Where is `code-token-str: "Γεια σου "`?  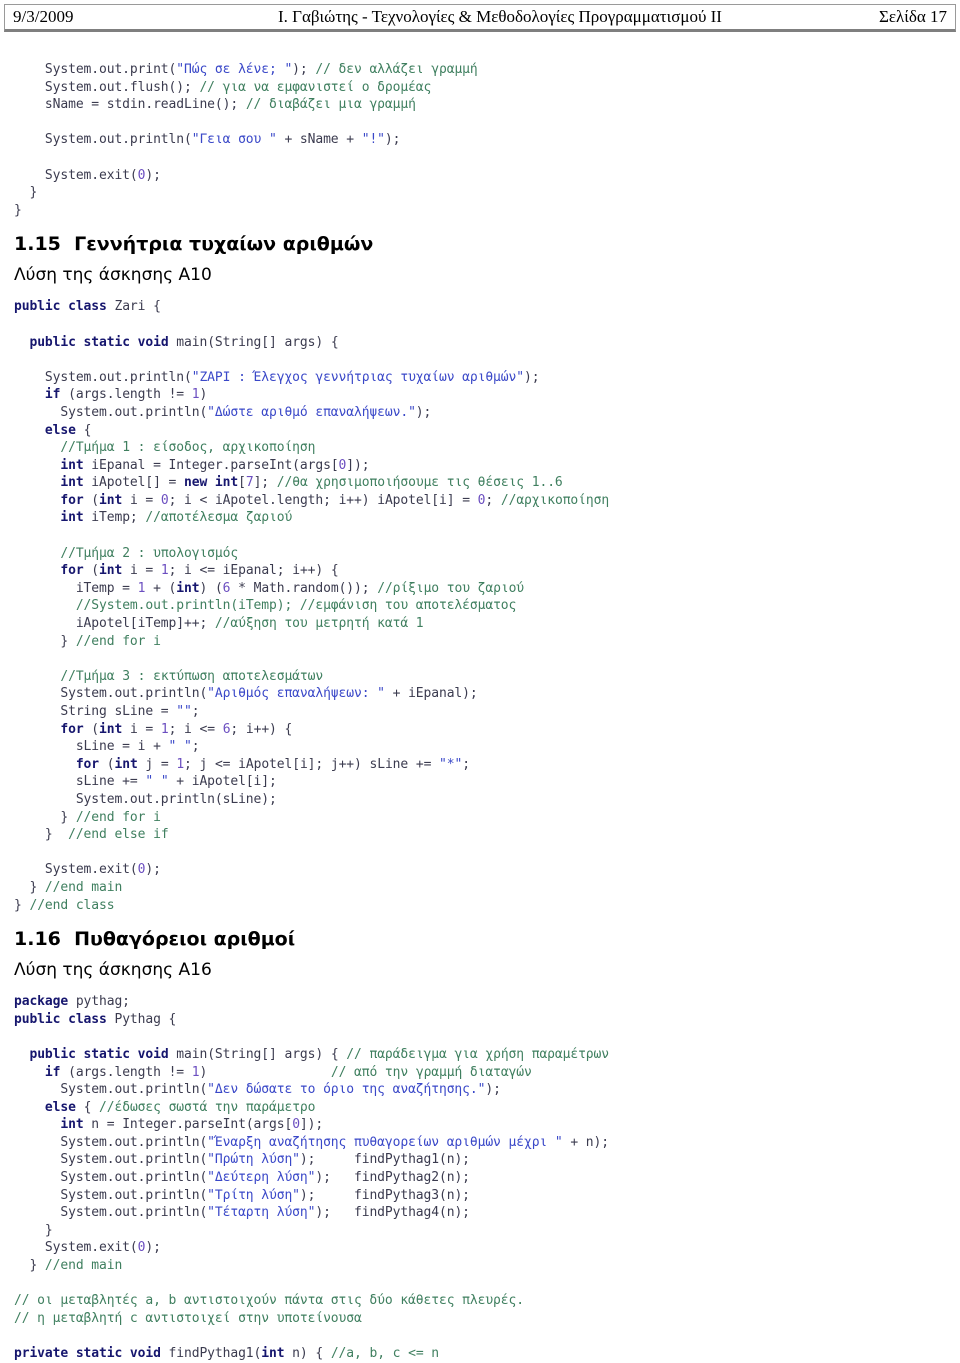 code-token-str: "Γεια σου " is located at coordinates (234, 140).